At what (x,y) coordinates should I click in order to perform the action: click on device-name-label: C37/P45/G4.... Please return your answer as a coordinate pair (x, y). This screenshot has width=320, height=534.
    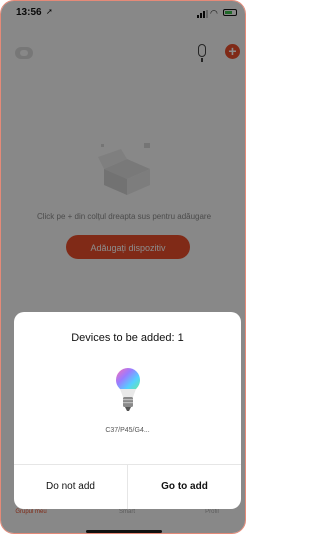
    Looking at the image, I should click on (127, 430).